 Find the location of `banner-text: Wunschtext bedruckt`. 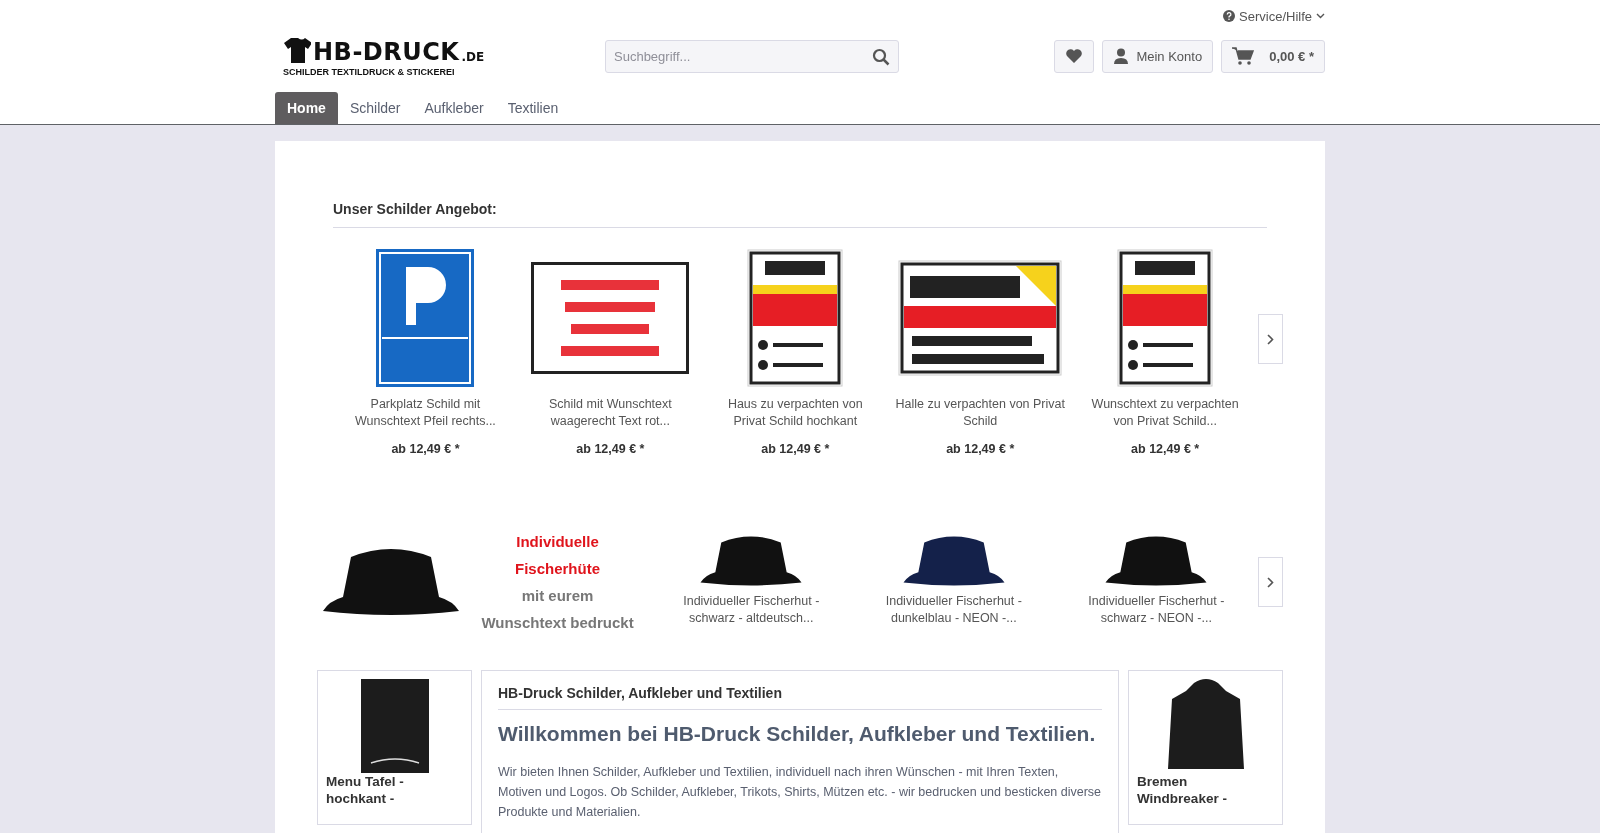

banner-text: Wunschtext bedruckt is located at coordinates (557, 623).